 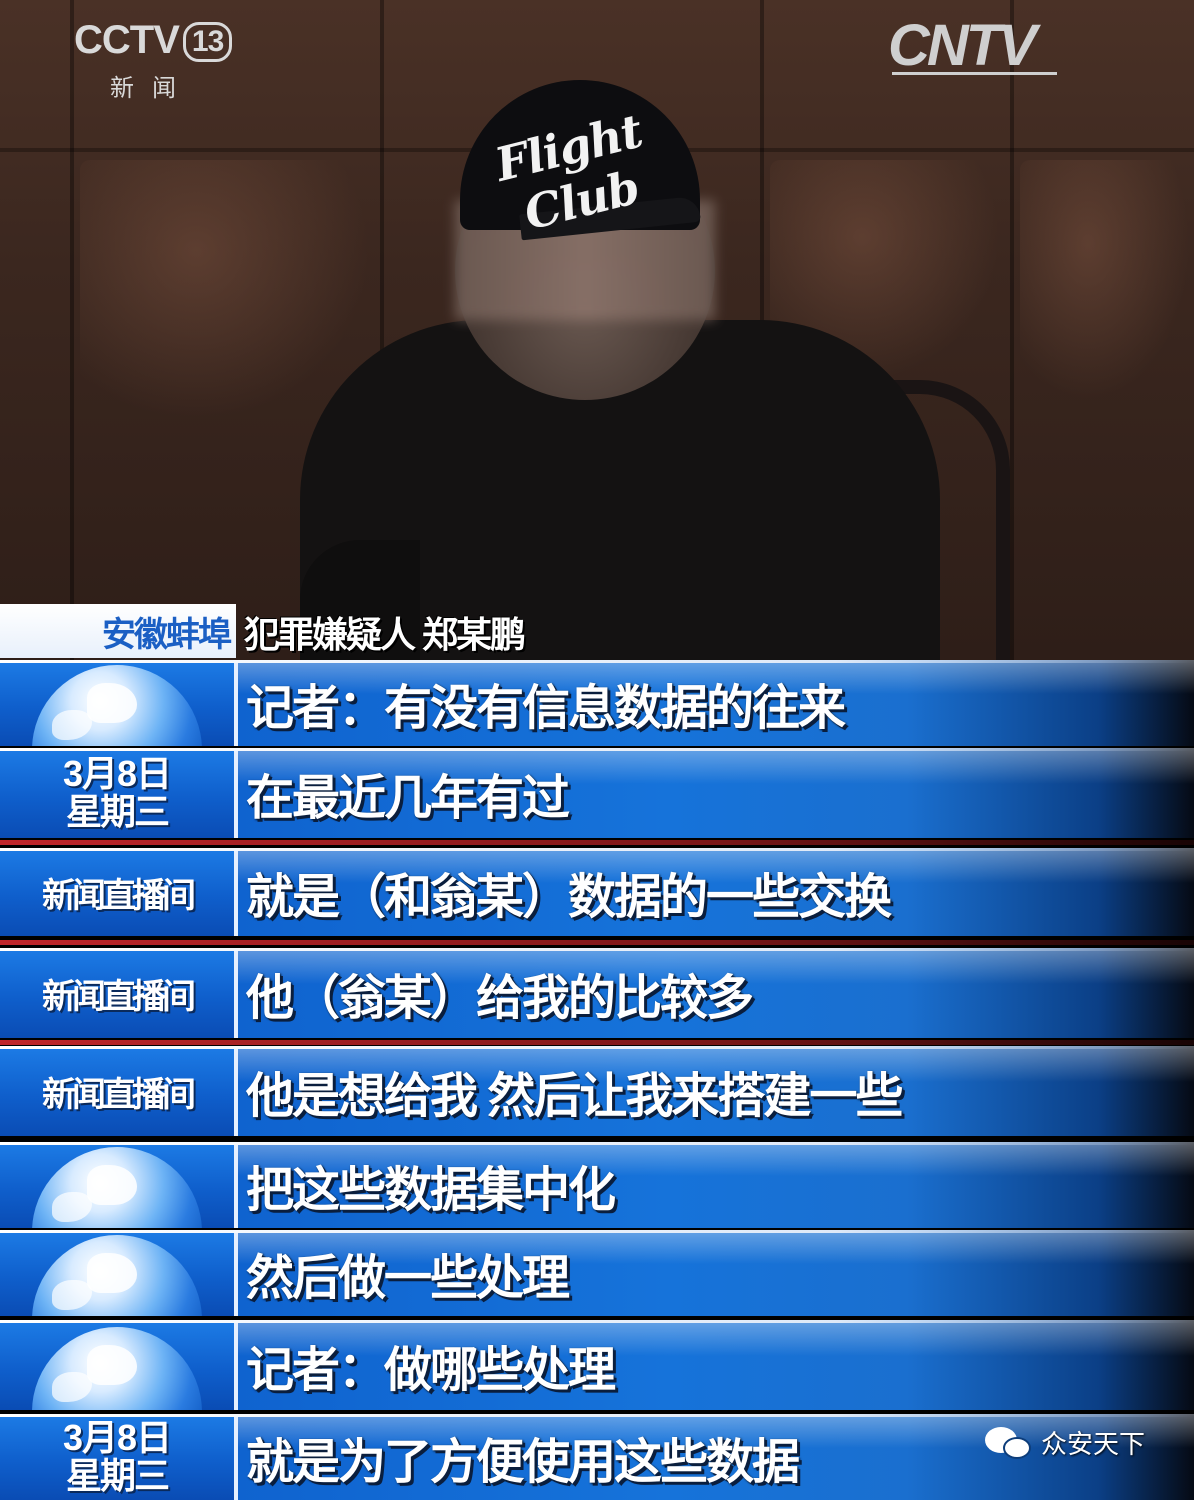 What do you see at coordinates (408, 1278) in the screenshot?
I see `subtitle-caption: 然后做一些处理` at bounding box center [408, 1278].